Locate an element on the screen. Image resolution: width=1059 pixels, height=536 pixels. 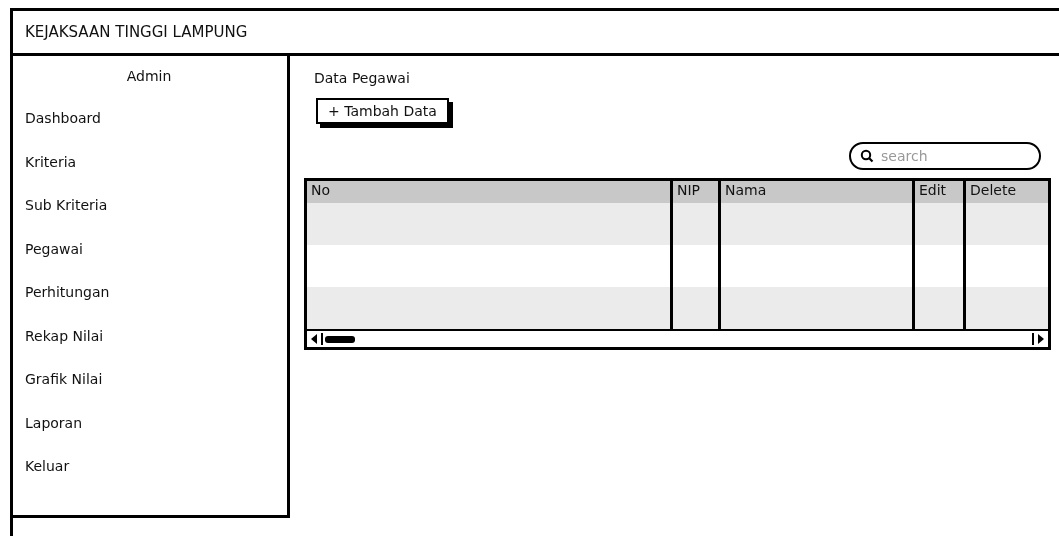
sidebar-item: Perhitungan is located at coordinates (156, 306).